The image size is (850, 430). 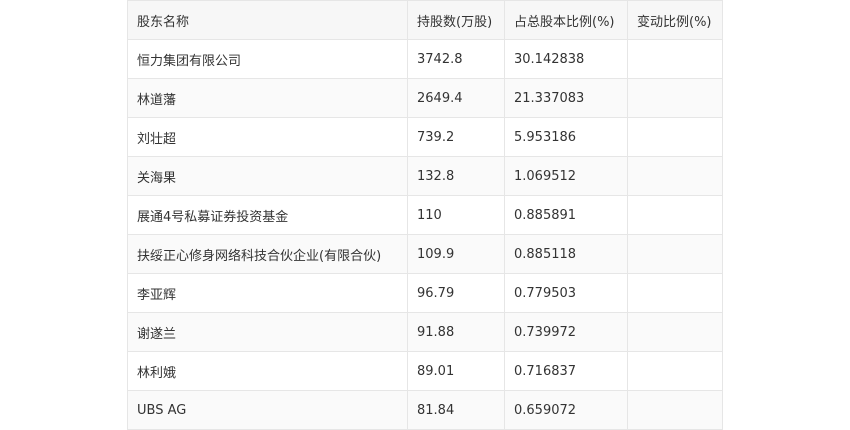 I want to click on cell-shares-held: 91.88, so click(x=456, y=332).